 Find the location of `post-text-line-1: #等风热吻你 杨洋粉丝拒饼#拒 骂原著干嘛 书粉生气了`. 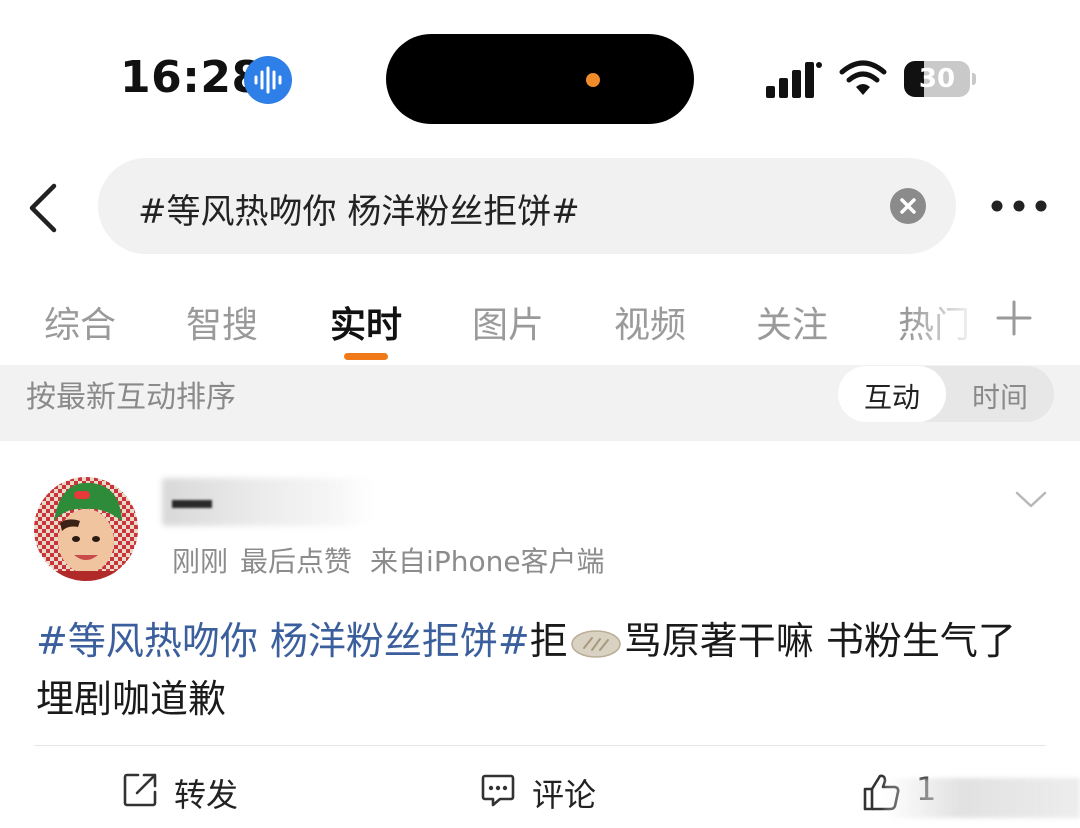

post-text-line-1: #等风热吻你 杨洋粉丝拒饼#拒 骂原著干嘛 书粉生气了 is located at coordinates (526, 637).